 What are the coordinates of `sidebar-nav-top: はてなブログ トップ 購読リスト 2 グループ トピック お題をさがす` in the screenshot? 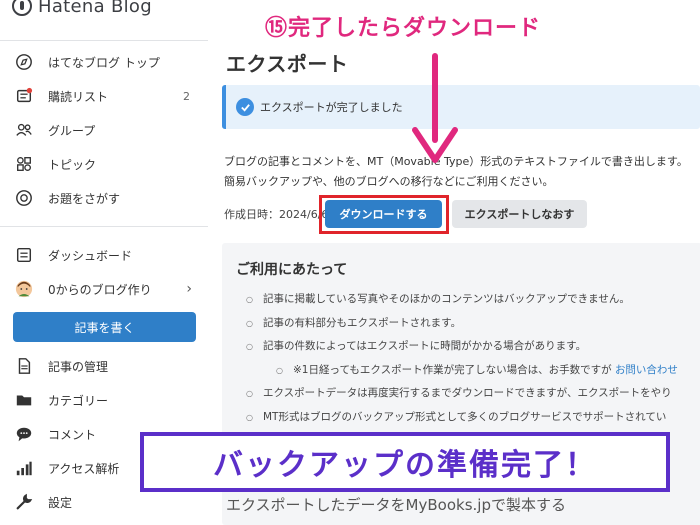 It's located at (104, 130).